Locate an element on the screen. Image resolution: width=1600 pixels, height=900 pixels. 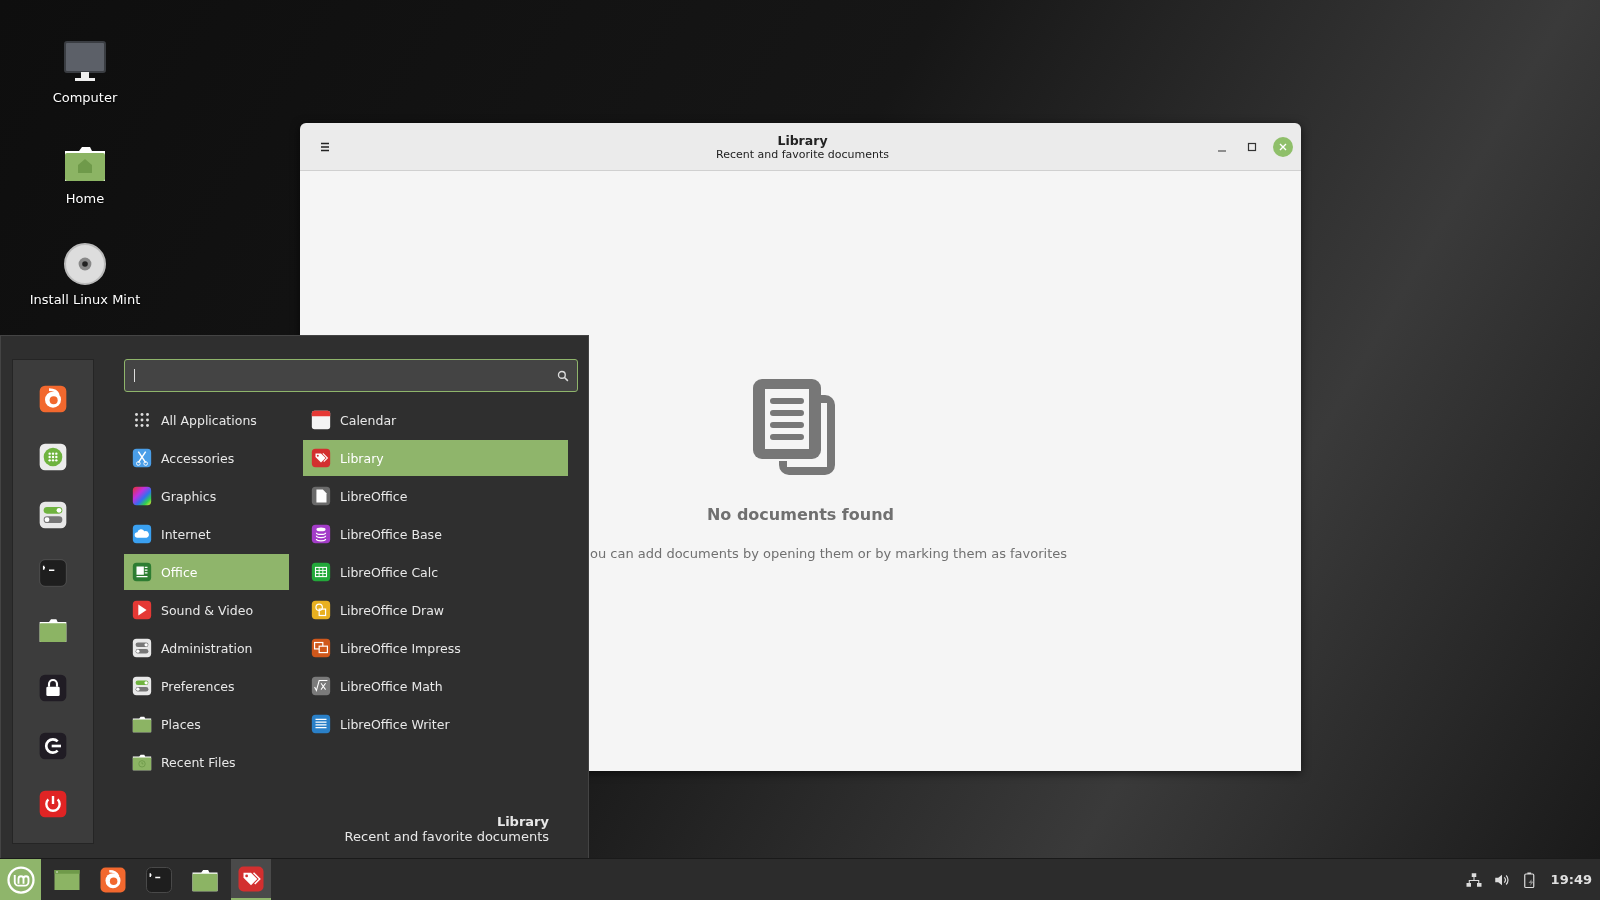
calendar-icon is located at coordinates (321, 420).